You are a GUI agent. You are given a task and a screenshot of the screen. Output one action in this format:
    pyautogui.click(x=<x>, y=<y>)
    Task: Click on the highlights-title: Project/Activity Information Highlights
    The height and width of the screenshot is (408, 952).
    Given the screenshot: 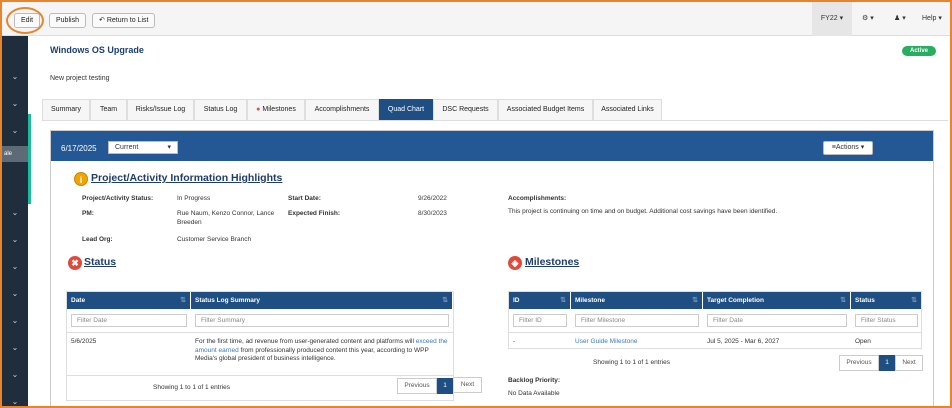 What is the action you would take?
    pyautogui.click(x=186, y=178)
    